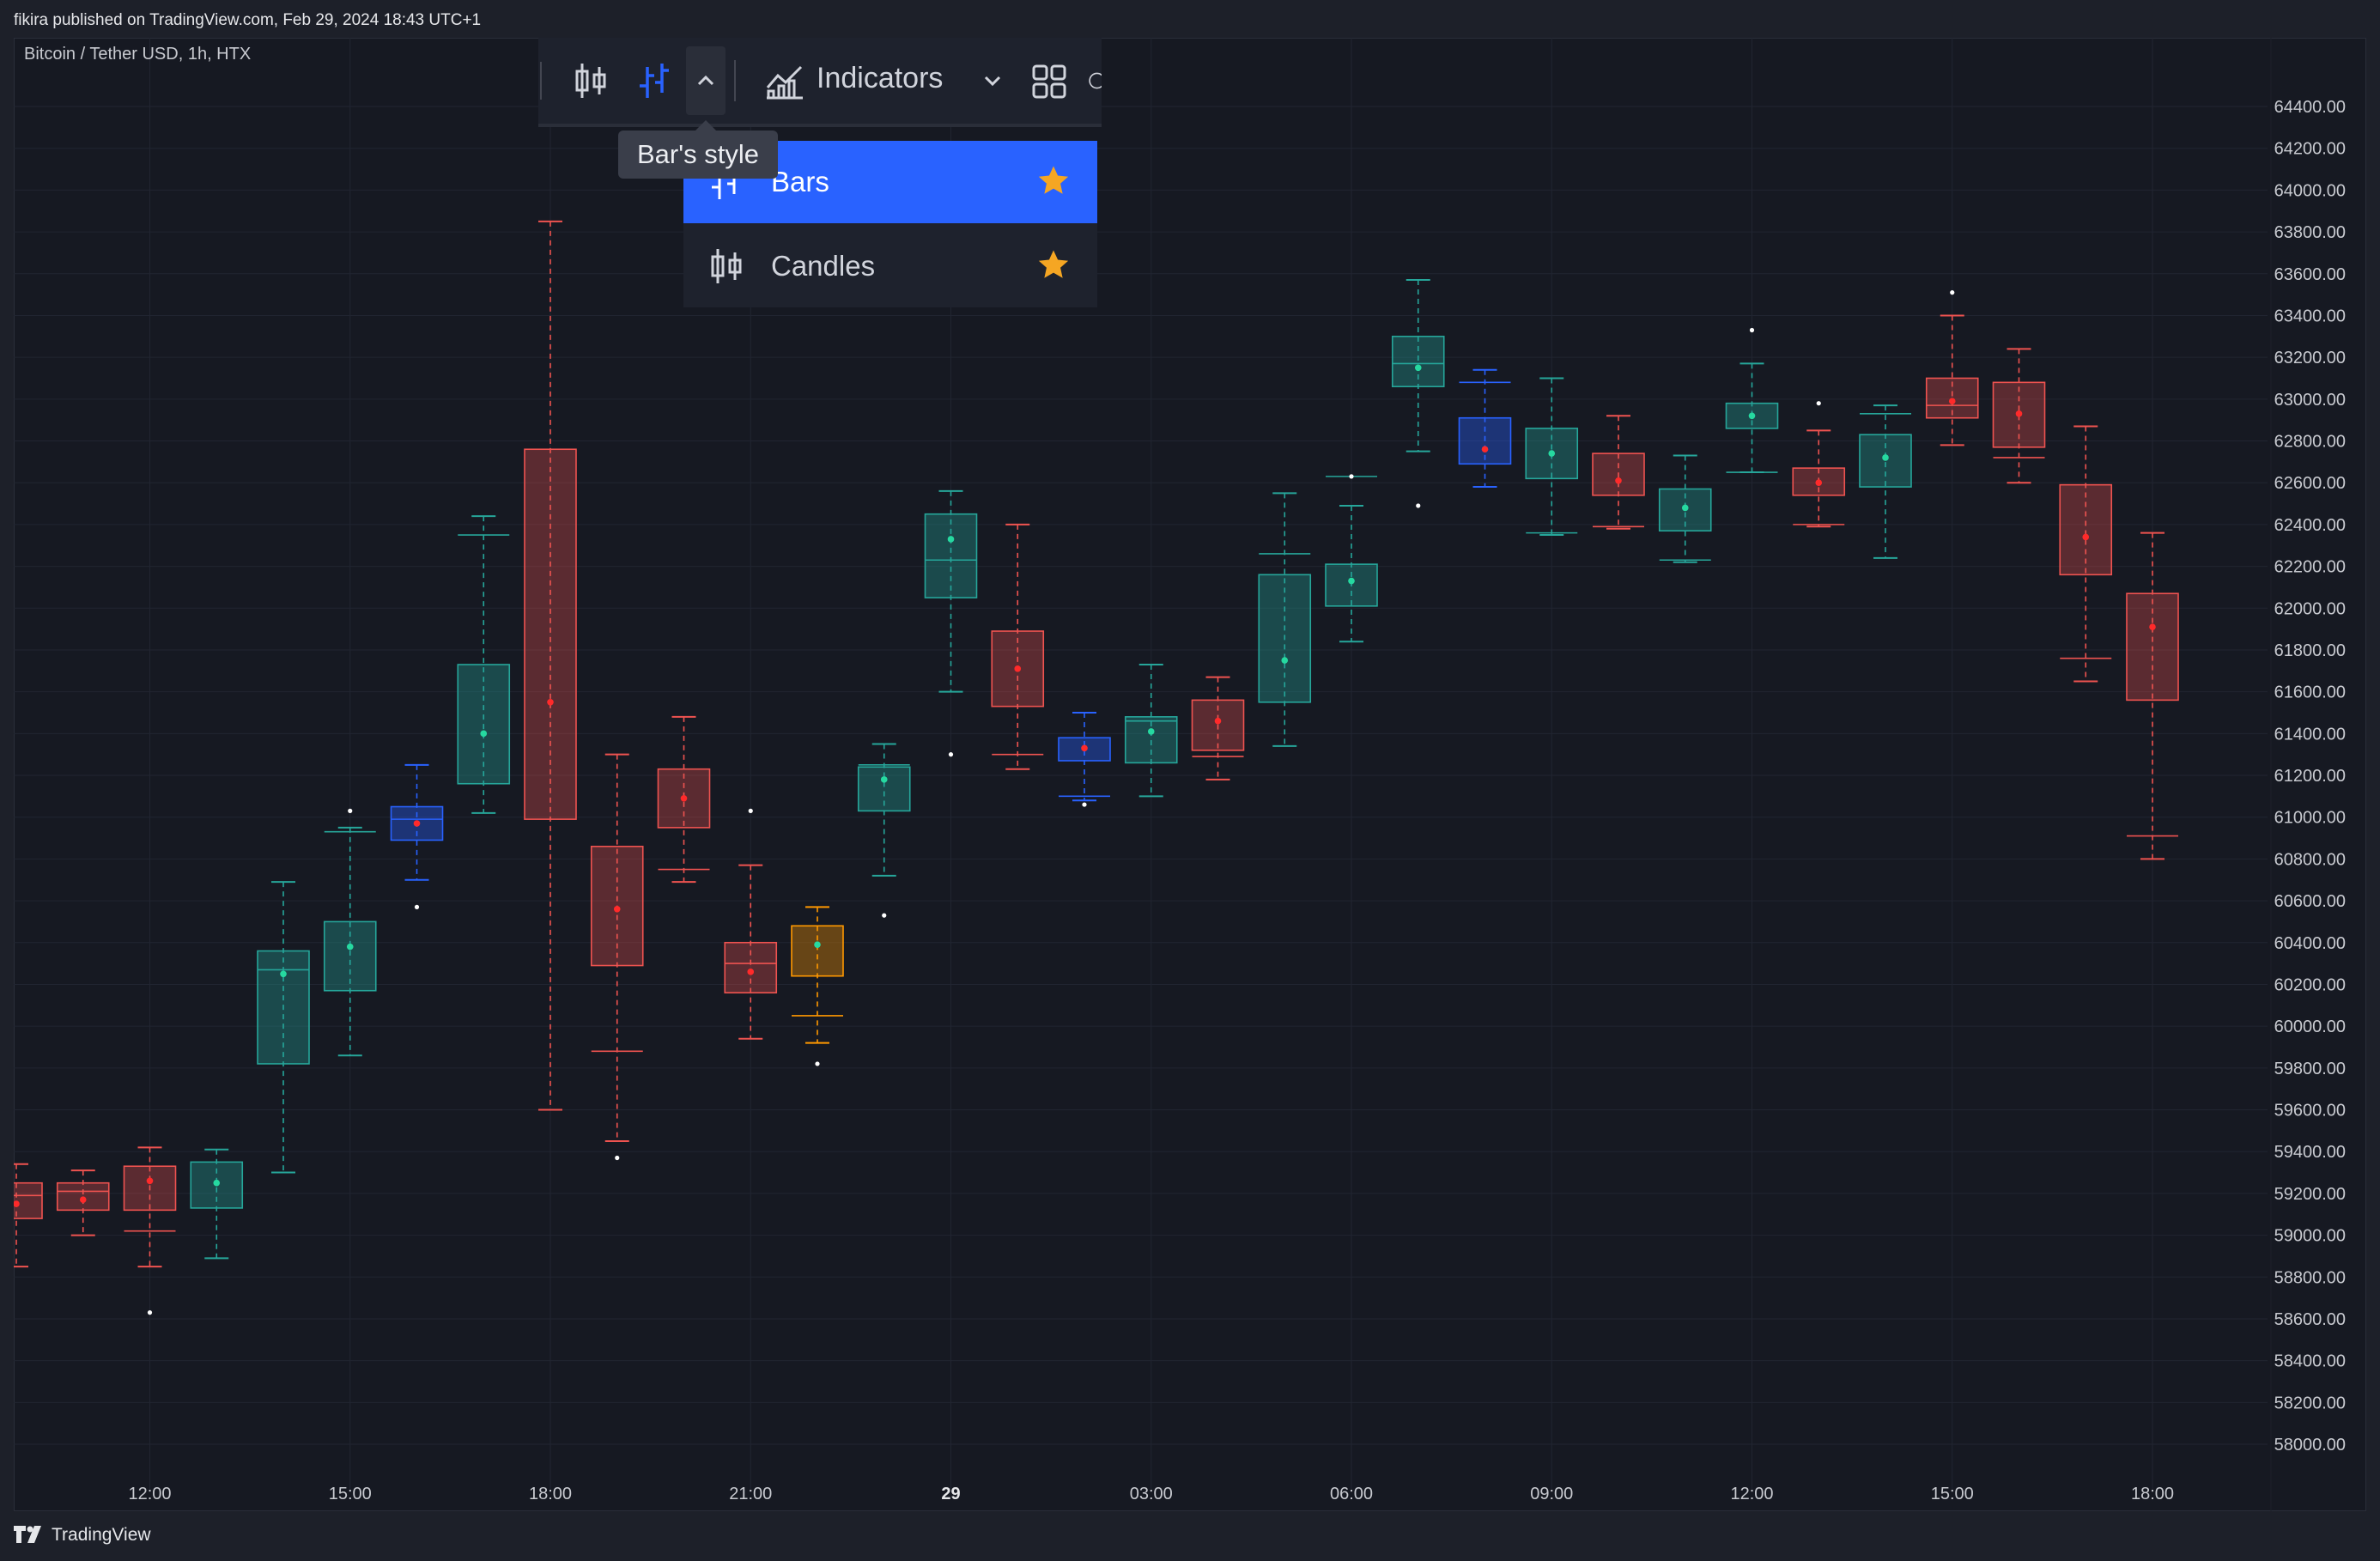 This screenshot has height=1561, width=2380. Describe the element at coordinates (2310, 401) in the screenshot. I see `price-axis-label: 63000.00` at that location.